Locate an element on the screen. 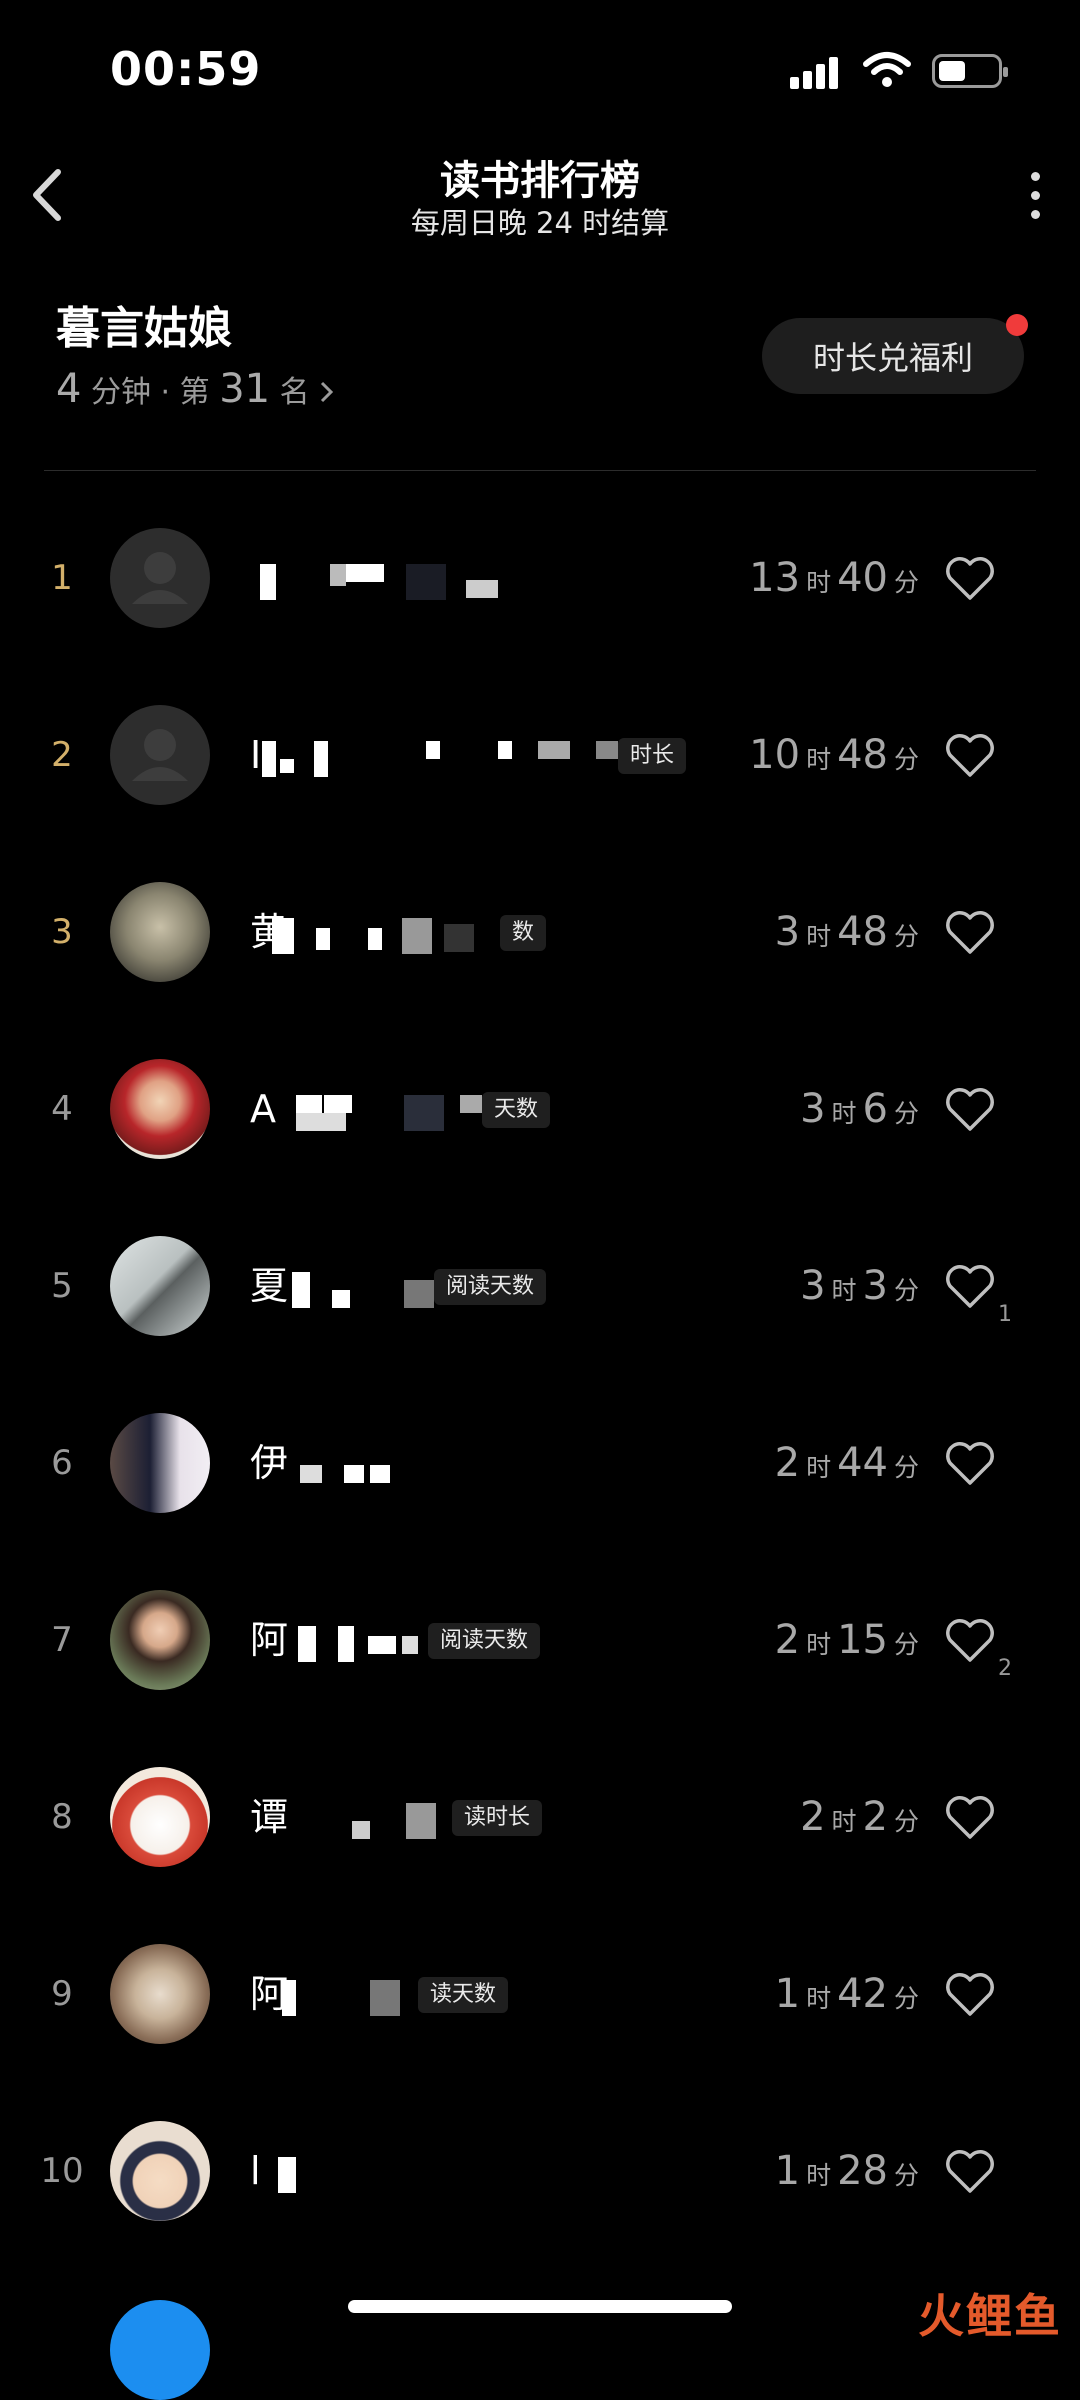 The image size is (1080, 2400). nav-header: 读书排行榜 每周日晚 24 时结算 is located at coordinates (540, 195).